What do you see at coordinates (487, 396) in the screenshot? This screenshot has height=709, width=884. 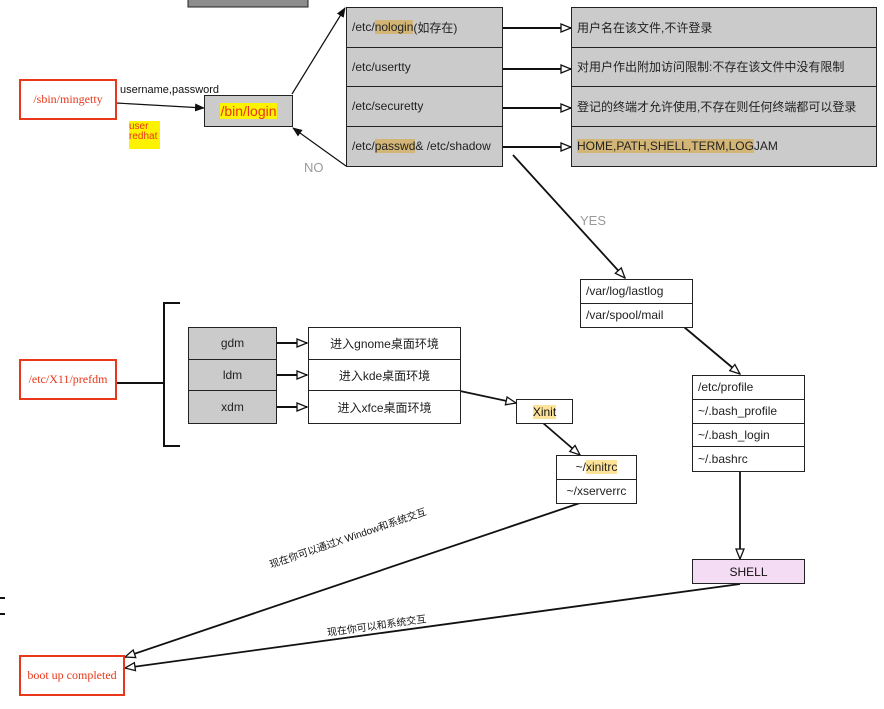 I see `edge-desktop-xinit` at bounding box center [487, 396].